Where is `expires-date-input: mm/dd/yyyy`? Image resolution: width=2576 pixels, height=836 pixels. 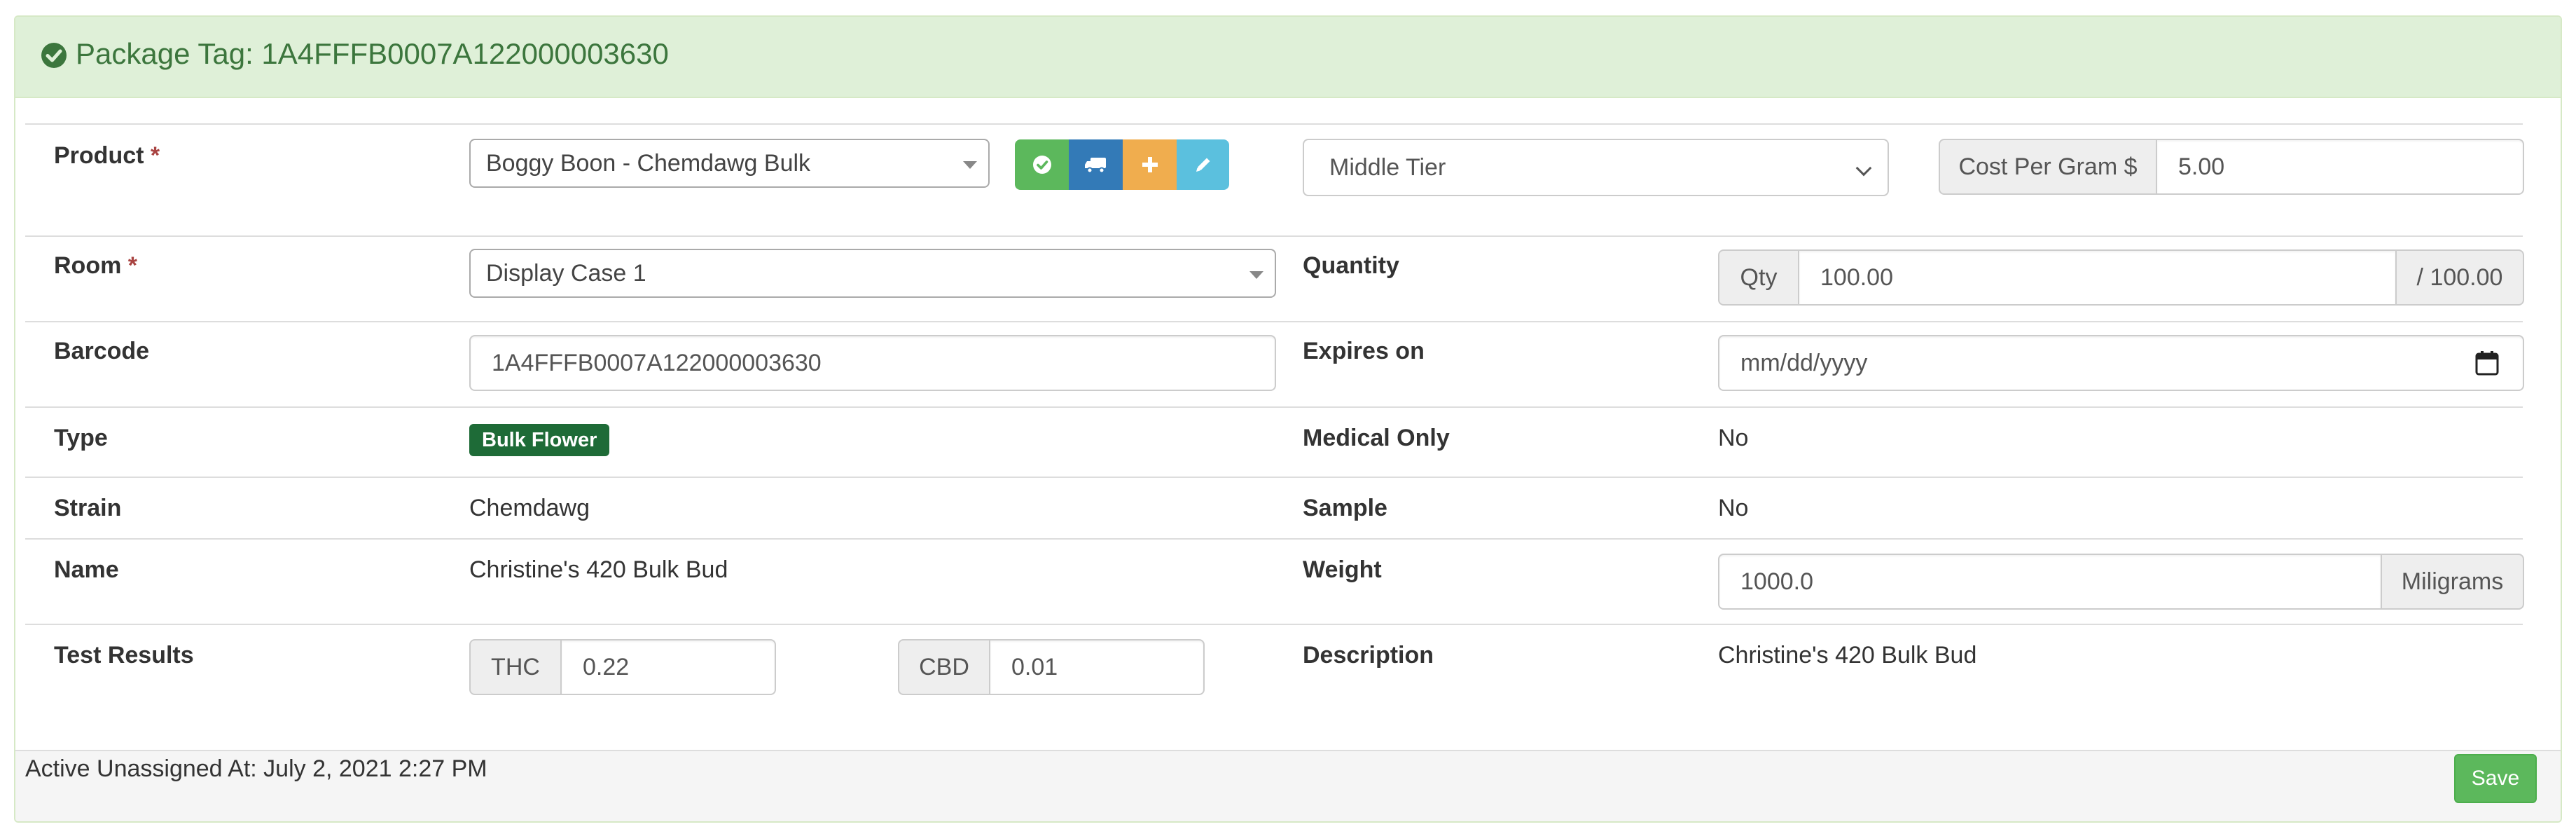 expires-date-input: mm/dd/yyyy is located at coordinates (2121, 363).